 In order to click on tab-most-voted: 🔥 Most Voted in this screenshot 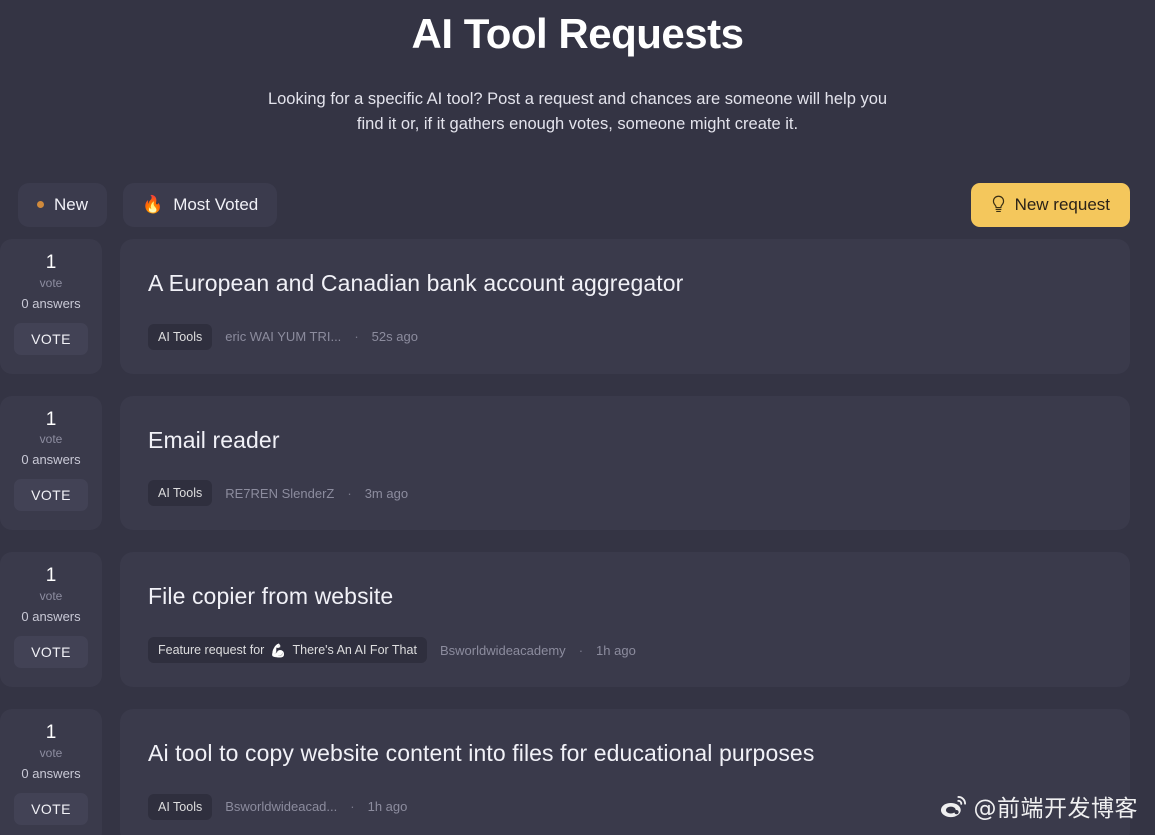, I will do `click(200, 204)`.